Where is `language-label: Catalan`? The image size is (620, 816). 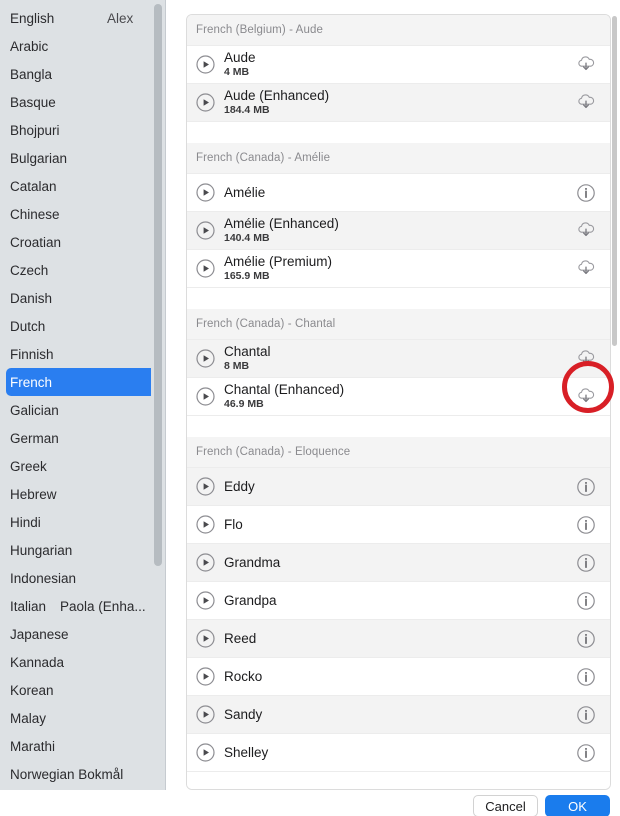 language-label: Catalan is located at coordinates (33, 186).